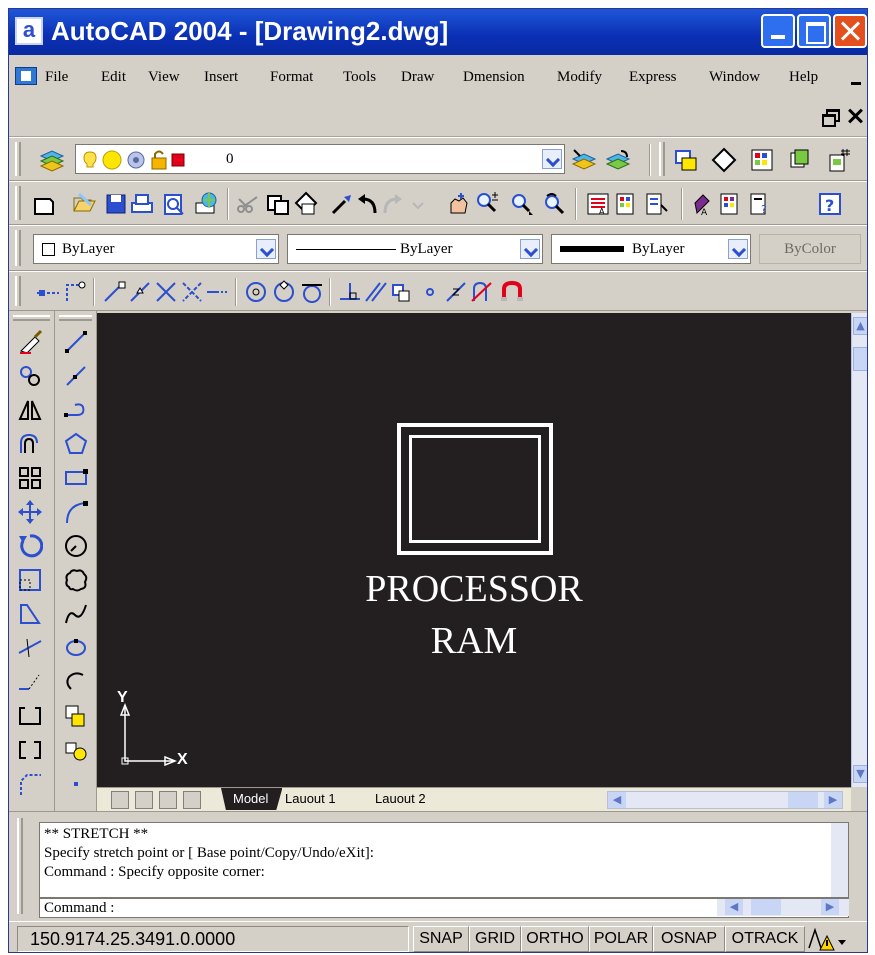 This screenshot has width=875, height=955. Describe the element at coordinates (474, 641) in the screenshot. I see `ram-label: RAM` at that location.